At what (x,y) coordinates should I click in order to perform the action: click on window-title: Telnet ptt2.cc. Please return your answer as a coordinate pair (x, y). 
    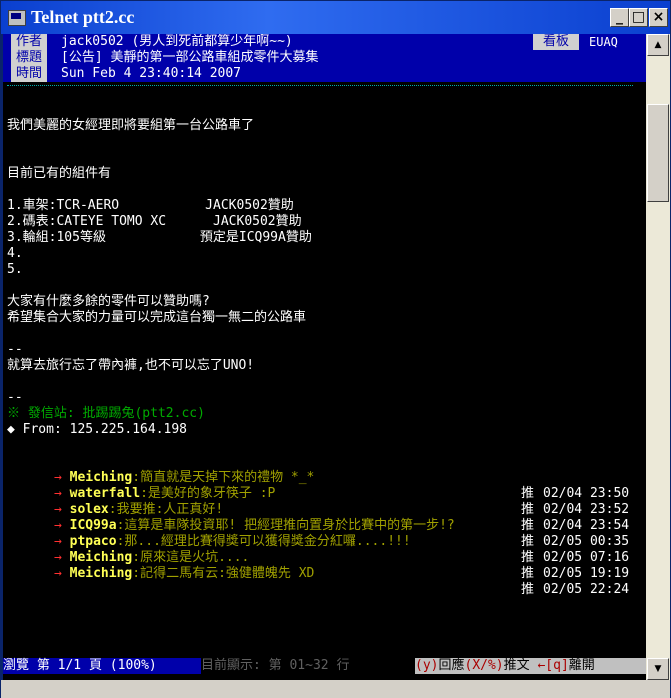
    Looking at the image, I should click on (83, 17).